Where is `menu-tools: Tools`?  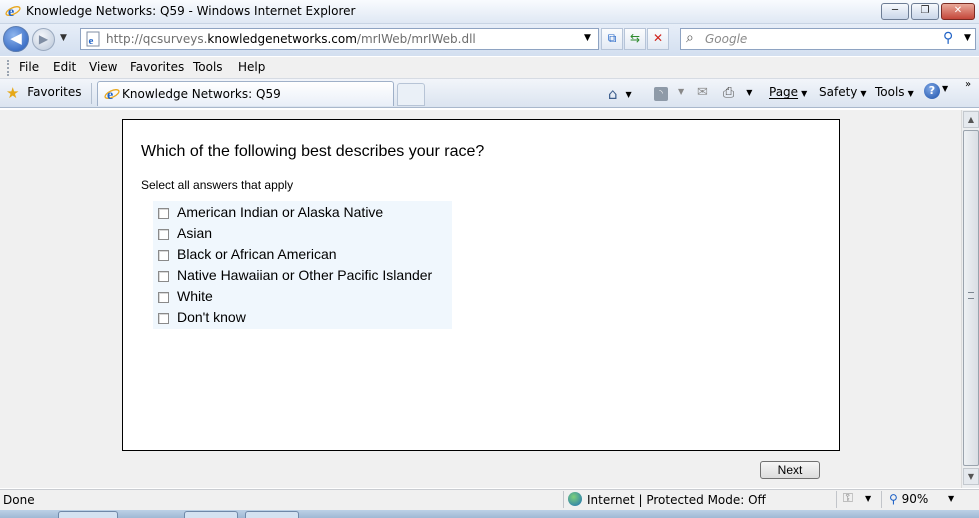 menu-tools: Tools is located at coordinates (208, 67).